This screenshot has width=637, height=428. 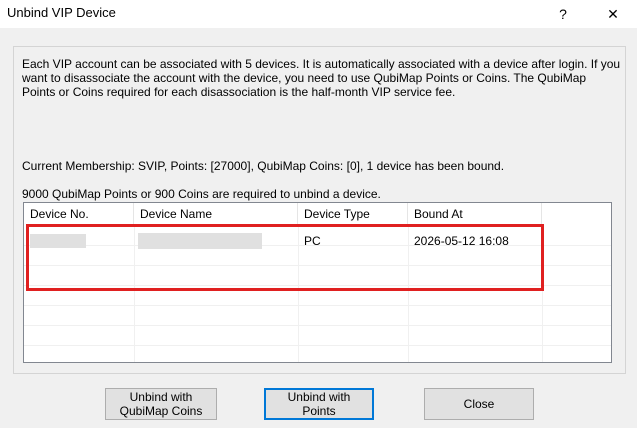 What do you see at coordinates (312, 241) in the screenshot?
I see `device-type-cell: PC` at bounding box center [312, 241].